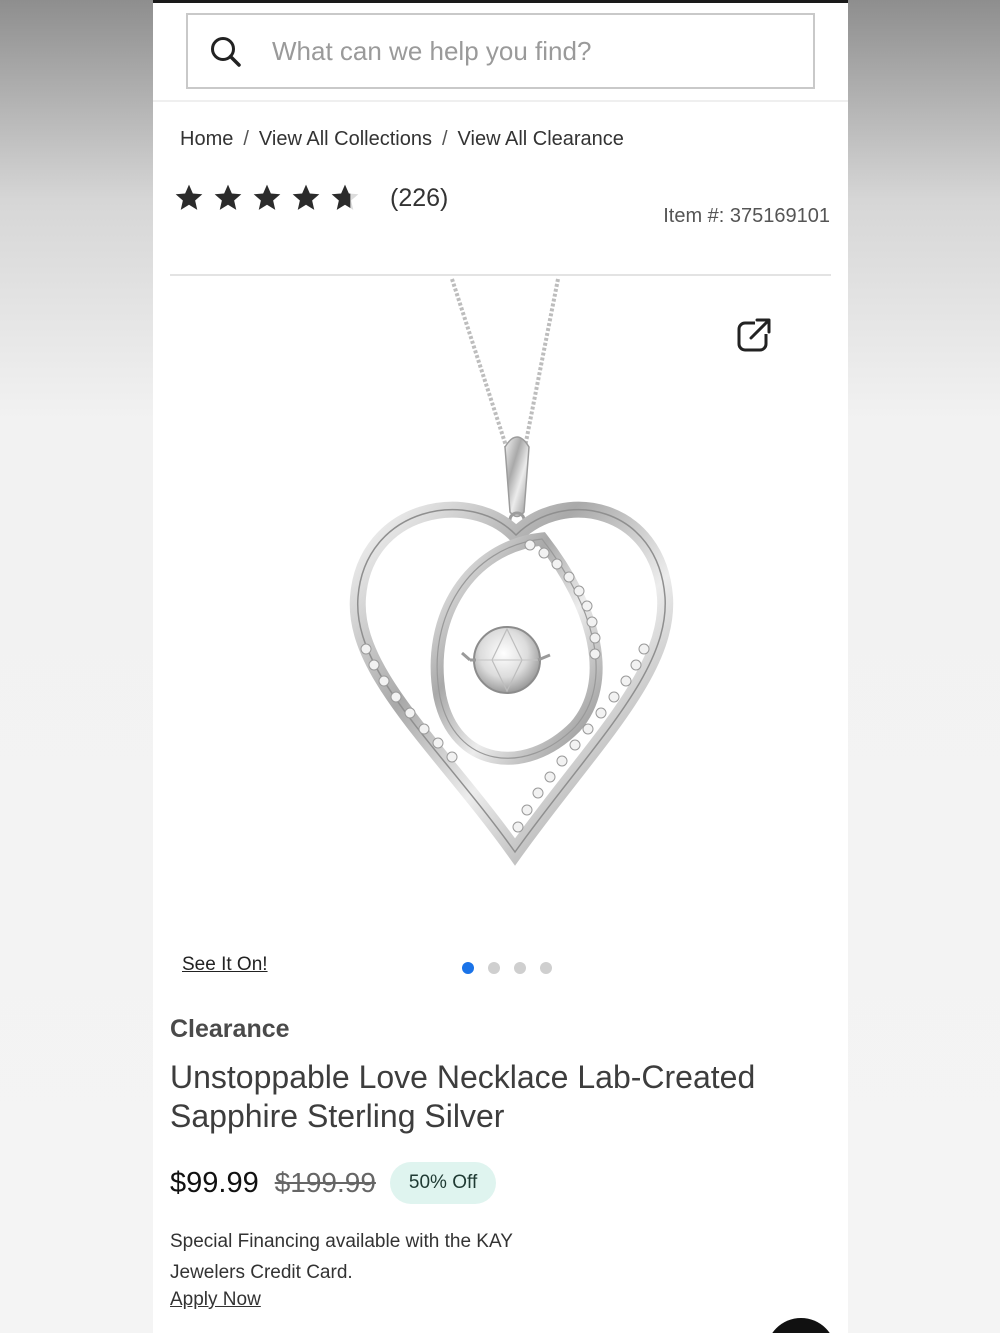 Image resolution: width=1000 pixels, height=1333 pixels. What do you see at coordinates (206, 139) in the screenshot?
I see `breadcrumb-home: Home` at bounding box center [206, 139].